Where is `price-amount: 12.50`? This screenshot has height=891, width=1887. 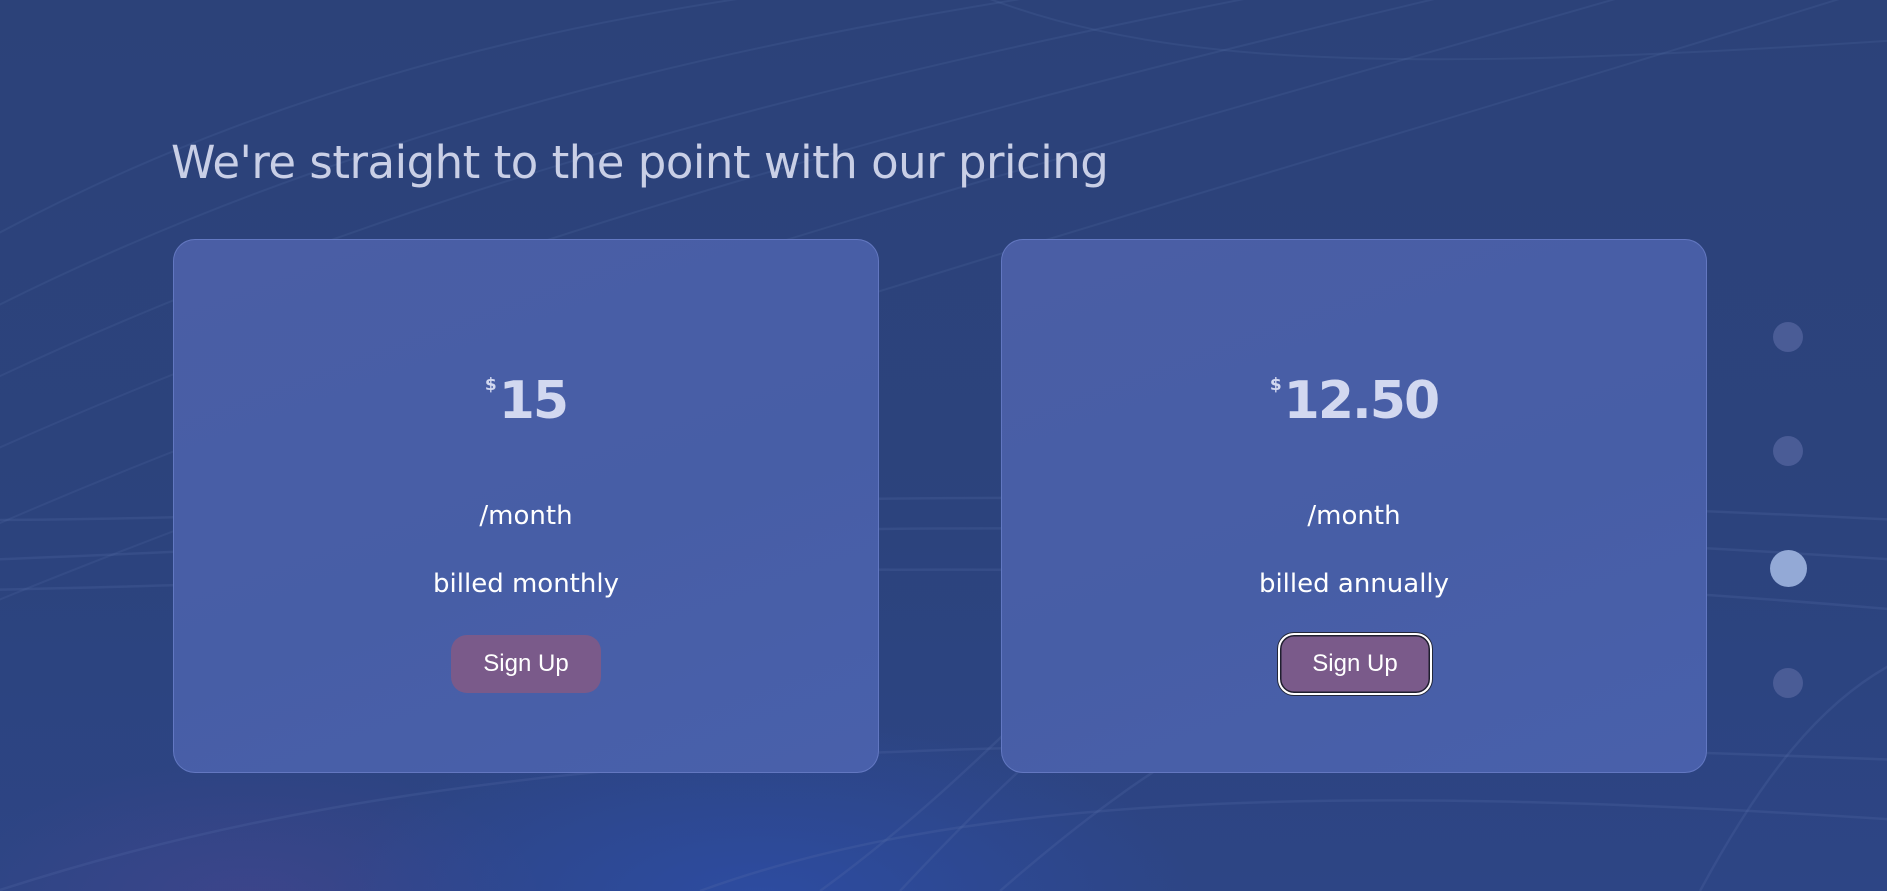
price-amount: 12.50 is located at coordinates (1361, 401).